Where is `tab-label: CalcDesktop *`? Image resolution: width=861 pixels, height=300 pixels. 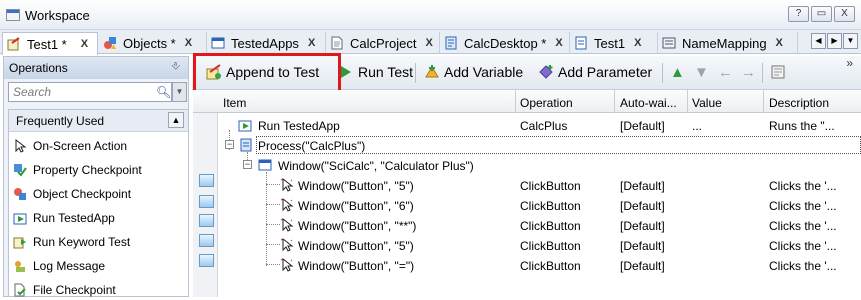 tab-label: CalcDesktop * is located at coordinates (505, 43).